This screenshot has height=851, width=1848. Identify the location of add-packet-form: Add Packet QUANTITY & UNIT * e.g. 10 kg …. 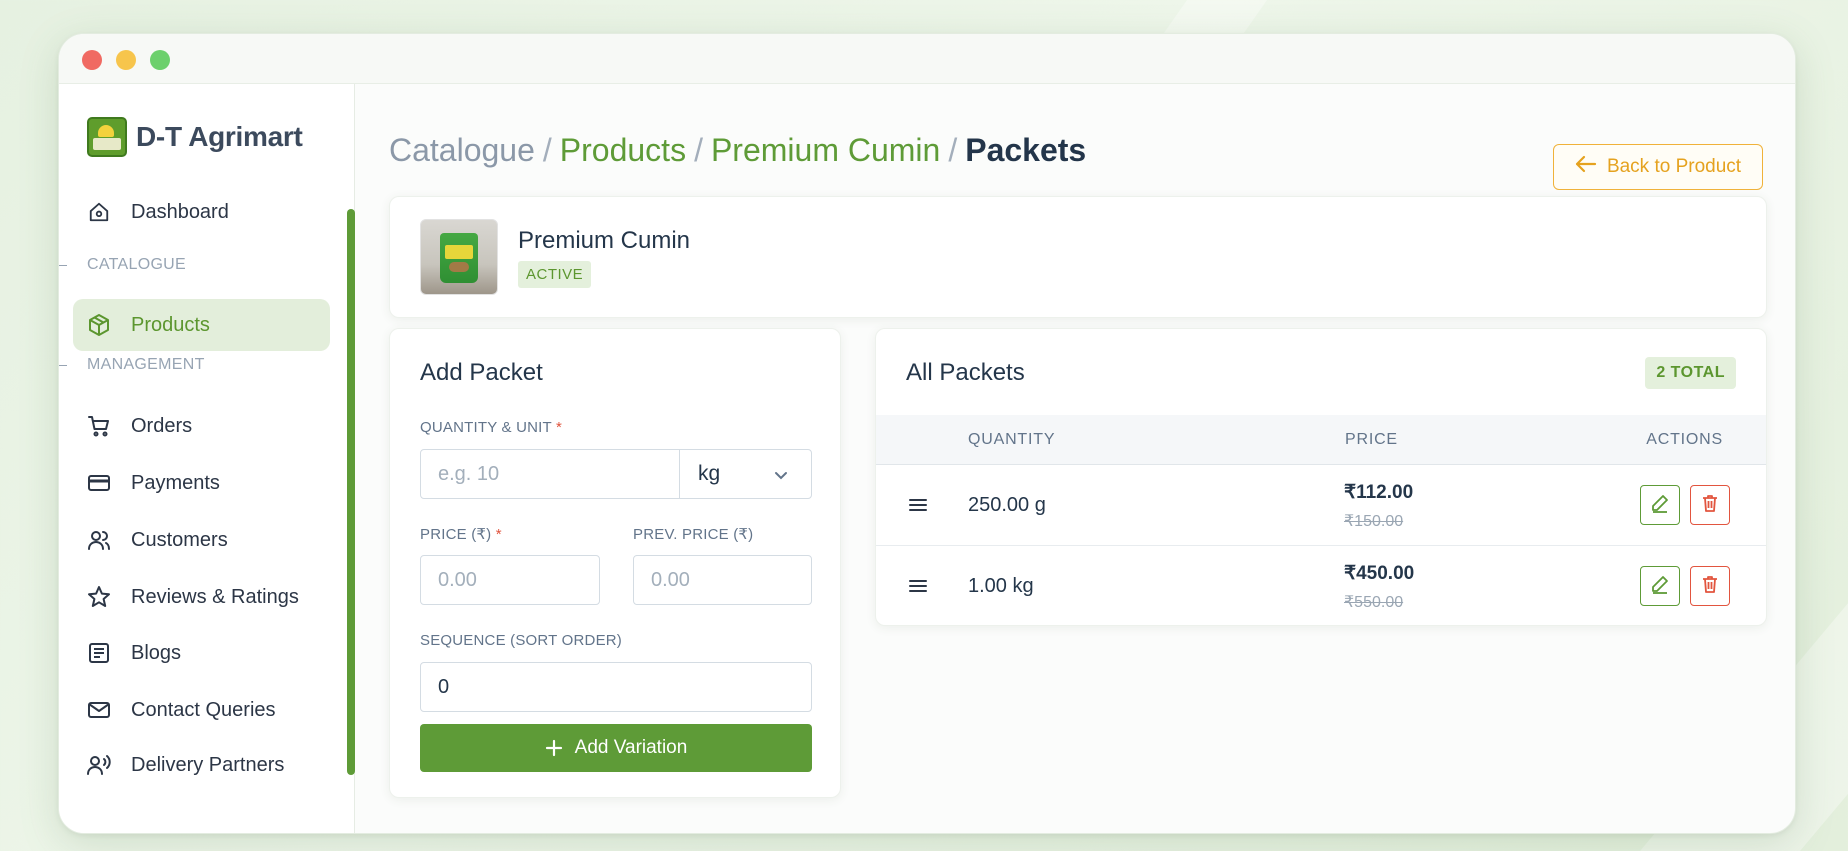
(615, 563).